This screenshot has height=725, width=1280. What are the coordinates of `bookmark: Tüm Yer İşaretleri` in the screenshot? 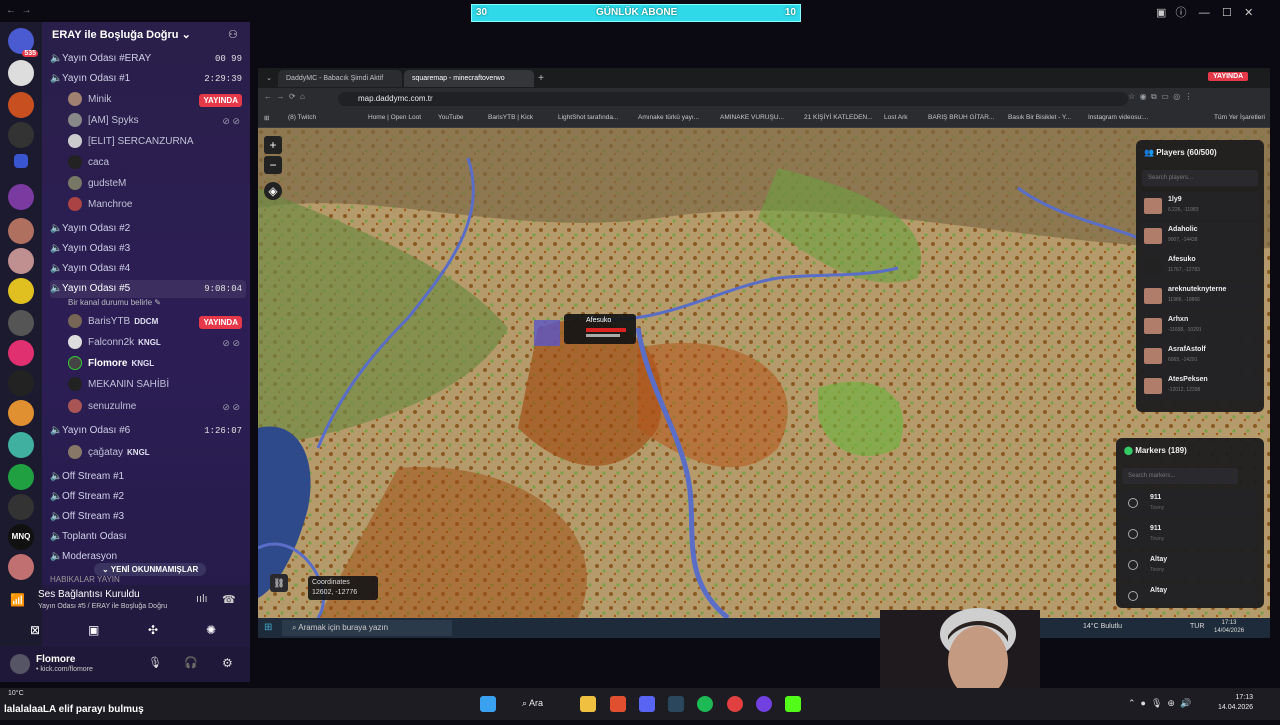 It's located at (1239, 117).